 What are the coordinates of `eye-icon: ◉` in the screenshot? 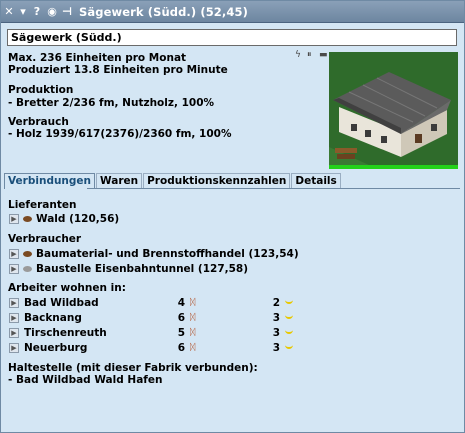 It's located at (52, 12).